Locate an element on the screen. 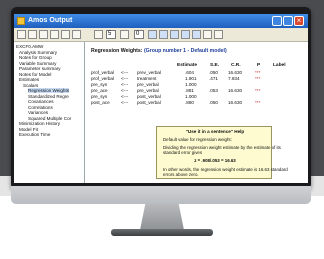 This screenshot has height=259, width=324. row-se: .471 is located at coordinates (213, 78).